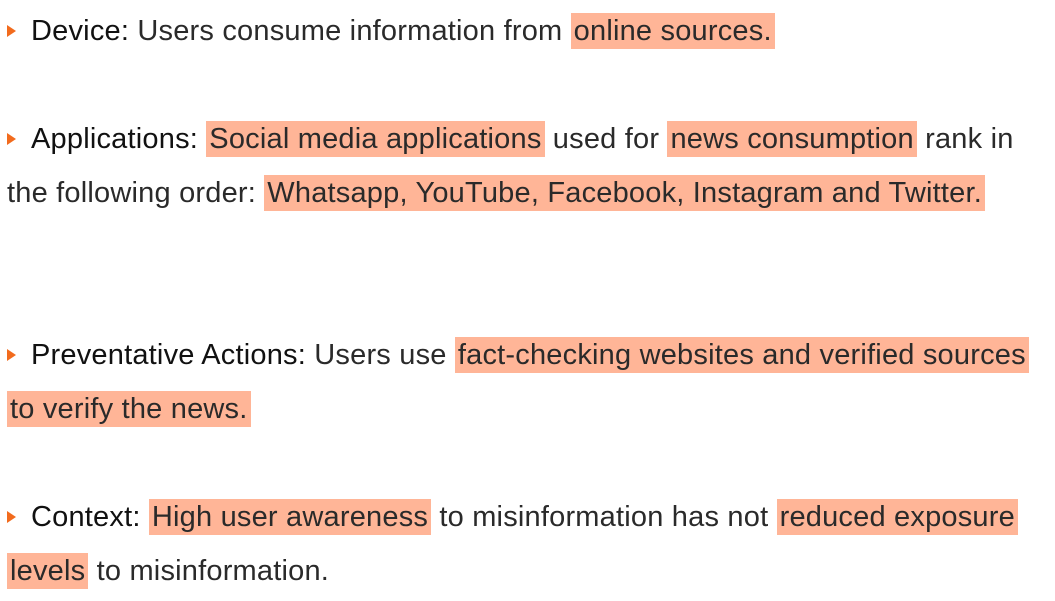 The height and width of the screenshot is (601, 1055). I want to click on body-text, so click(145, 517).